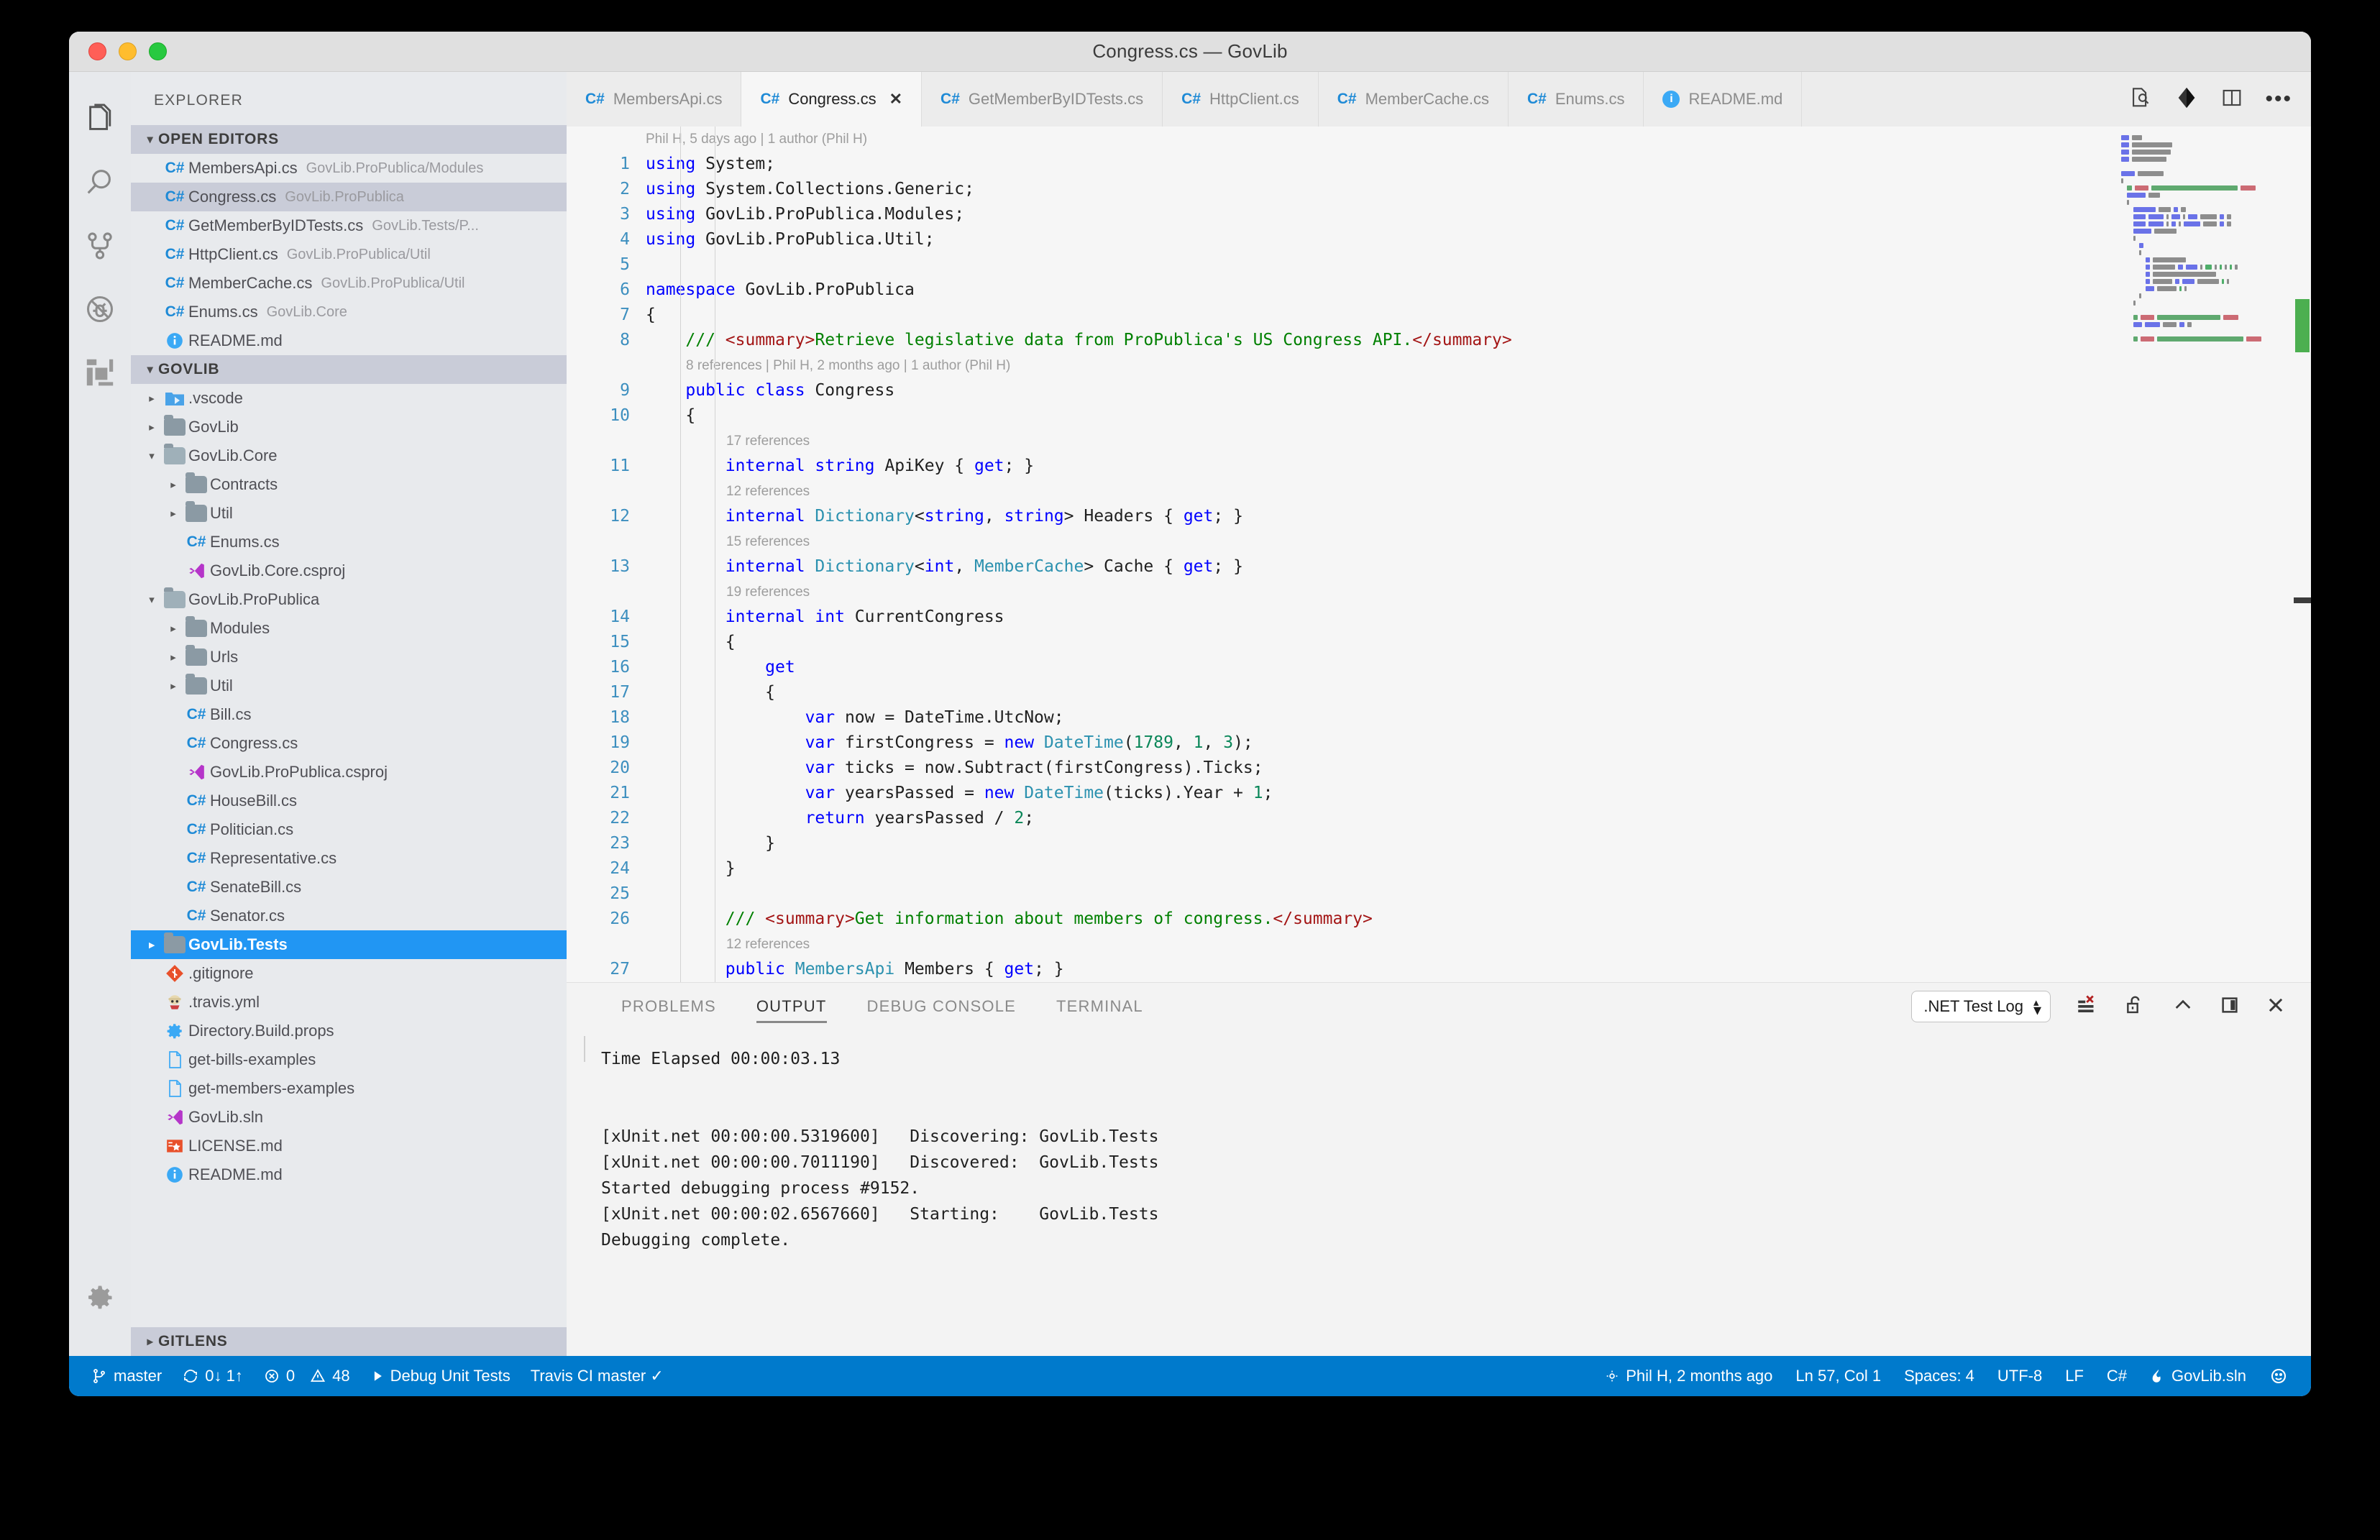 Image resolution: width=2380 pixels, height=1540 pixels. I want to click on panel-tab: OUTPUT, so click(791, 1006).